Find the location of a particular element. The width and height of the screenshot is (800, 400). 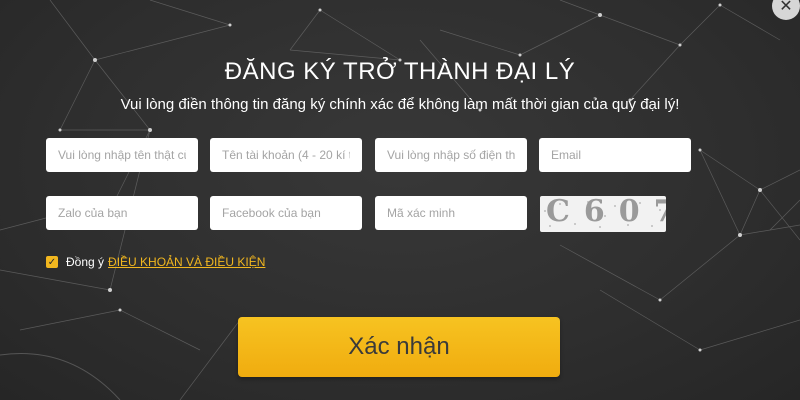

username-input is located at coordinates (286, 155).